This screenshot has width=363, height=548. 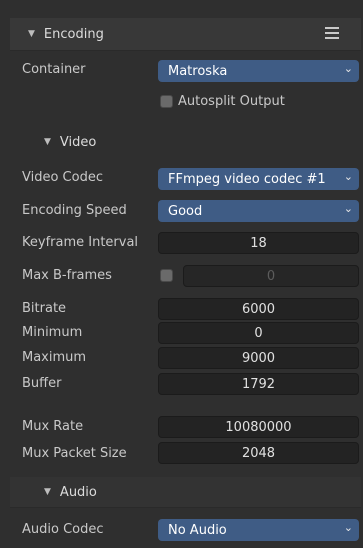 What do you see at coordinates (258, 453) in the screenshot?
I see `mux-packet-size-field: 2048` at bounding box center [258, 453].